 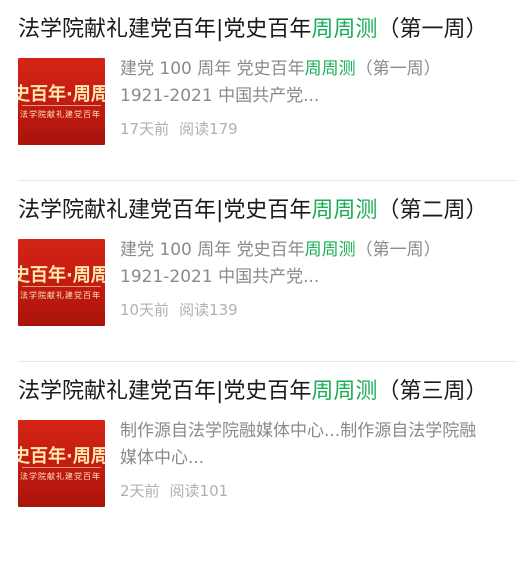 I want to click on post-time: 10天前, so click(x=145, y=310).